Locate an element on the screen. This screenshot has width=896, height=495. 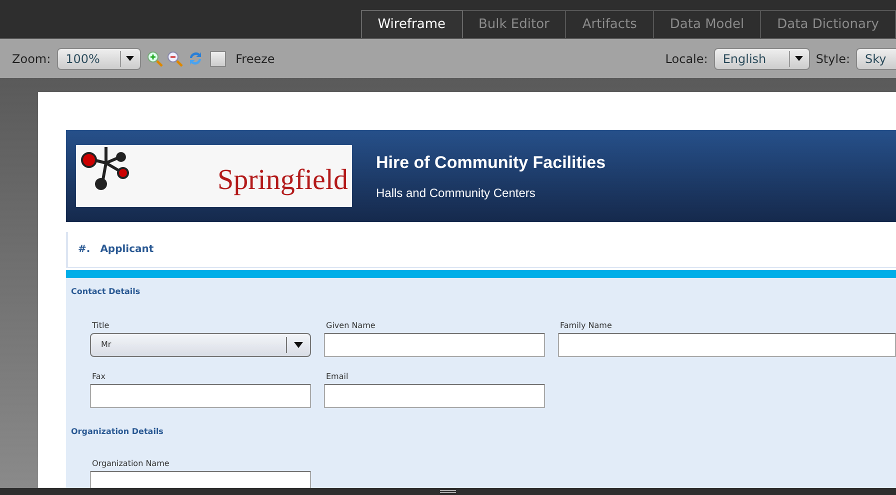
group-heading: Contact Details is located at coordinates (106, 292).